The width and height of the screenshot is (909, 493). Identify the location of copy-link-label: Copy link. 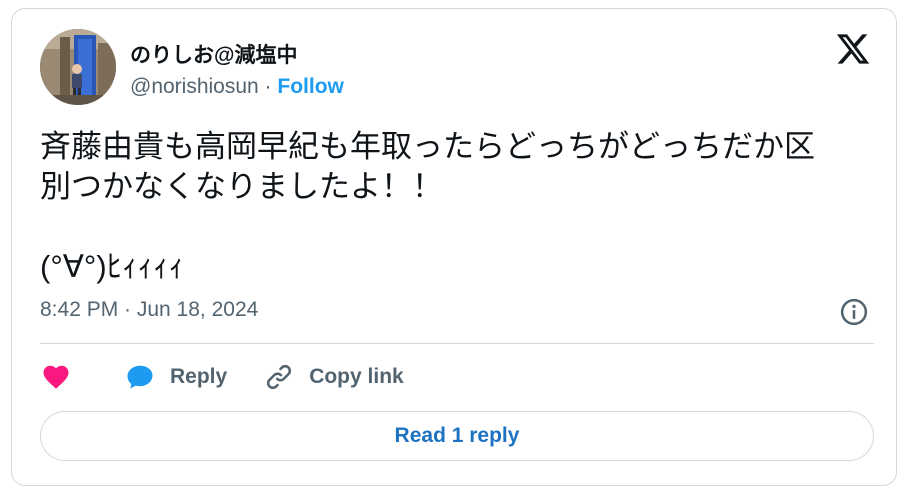
(356, 376).